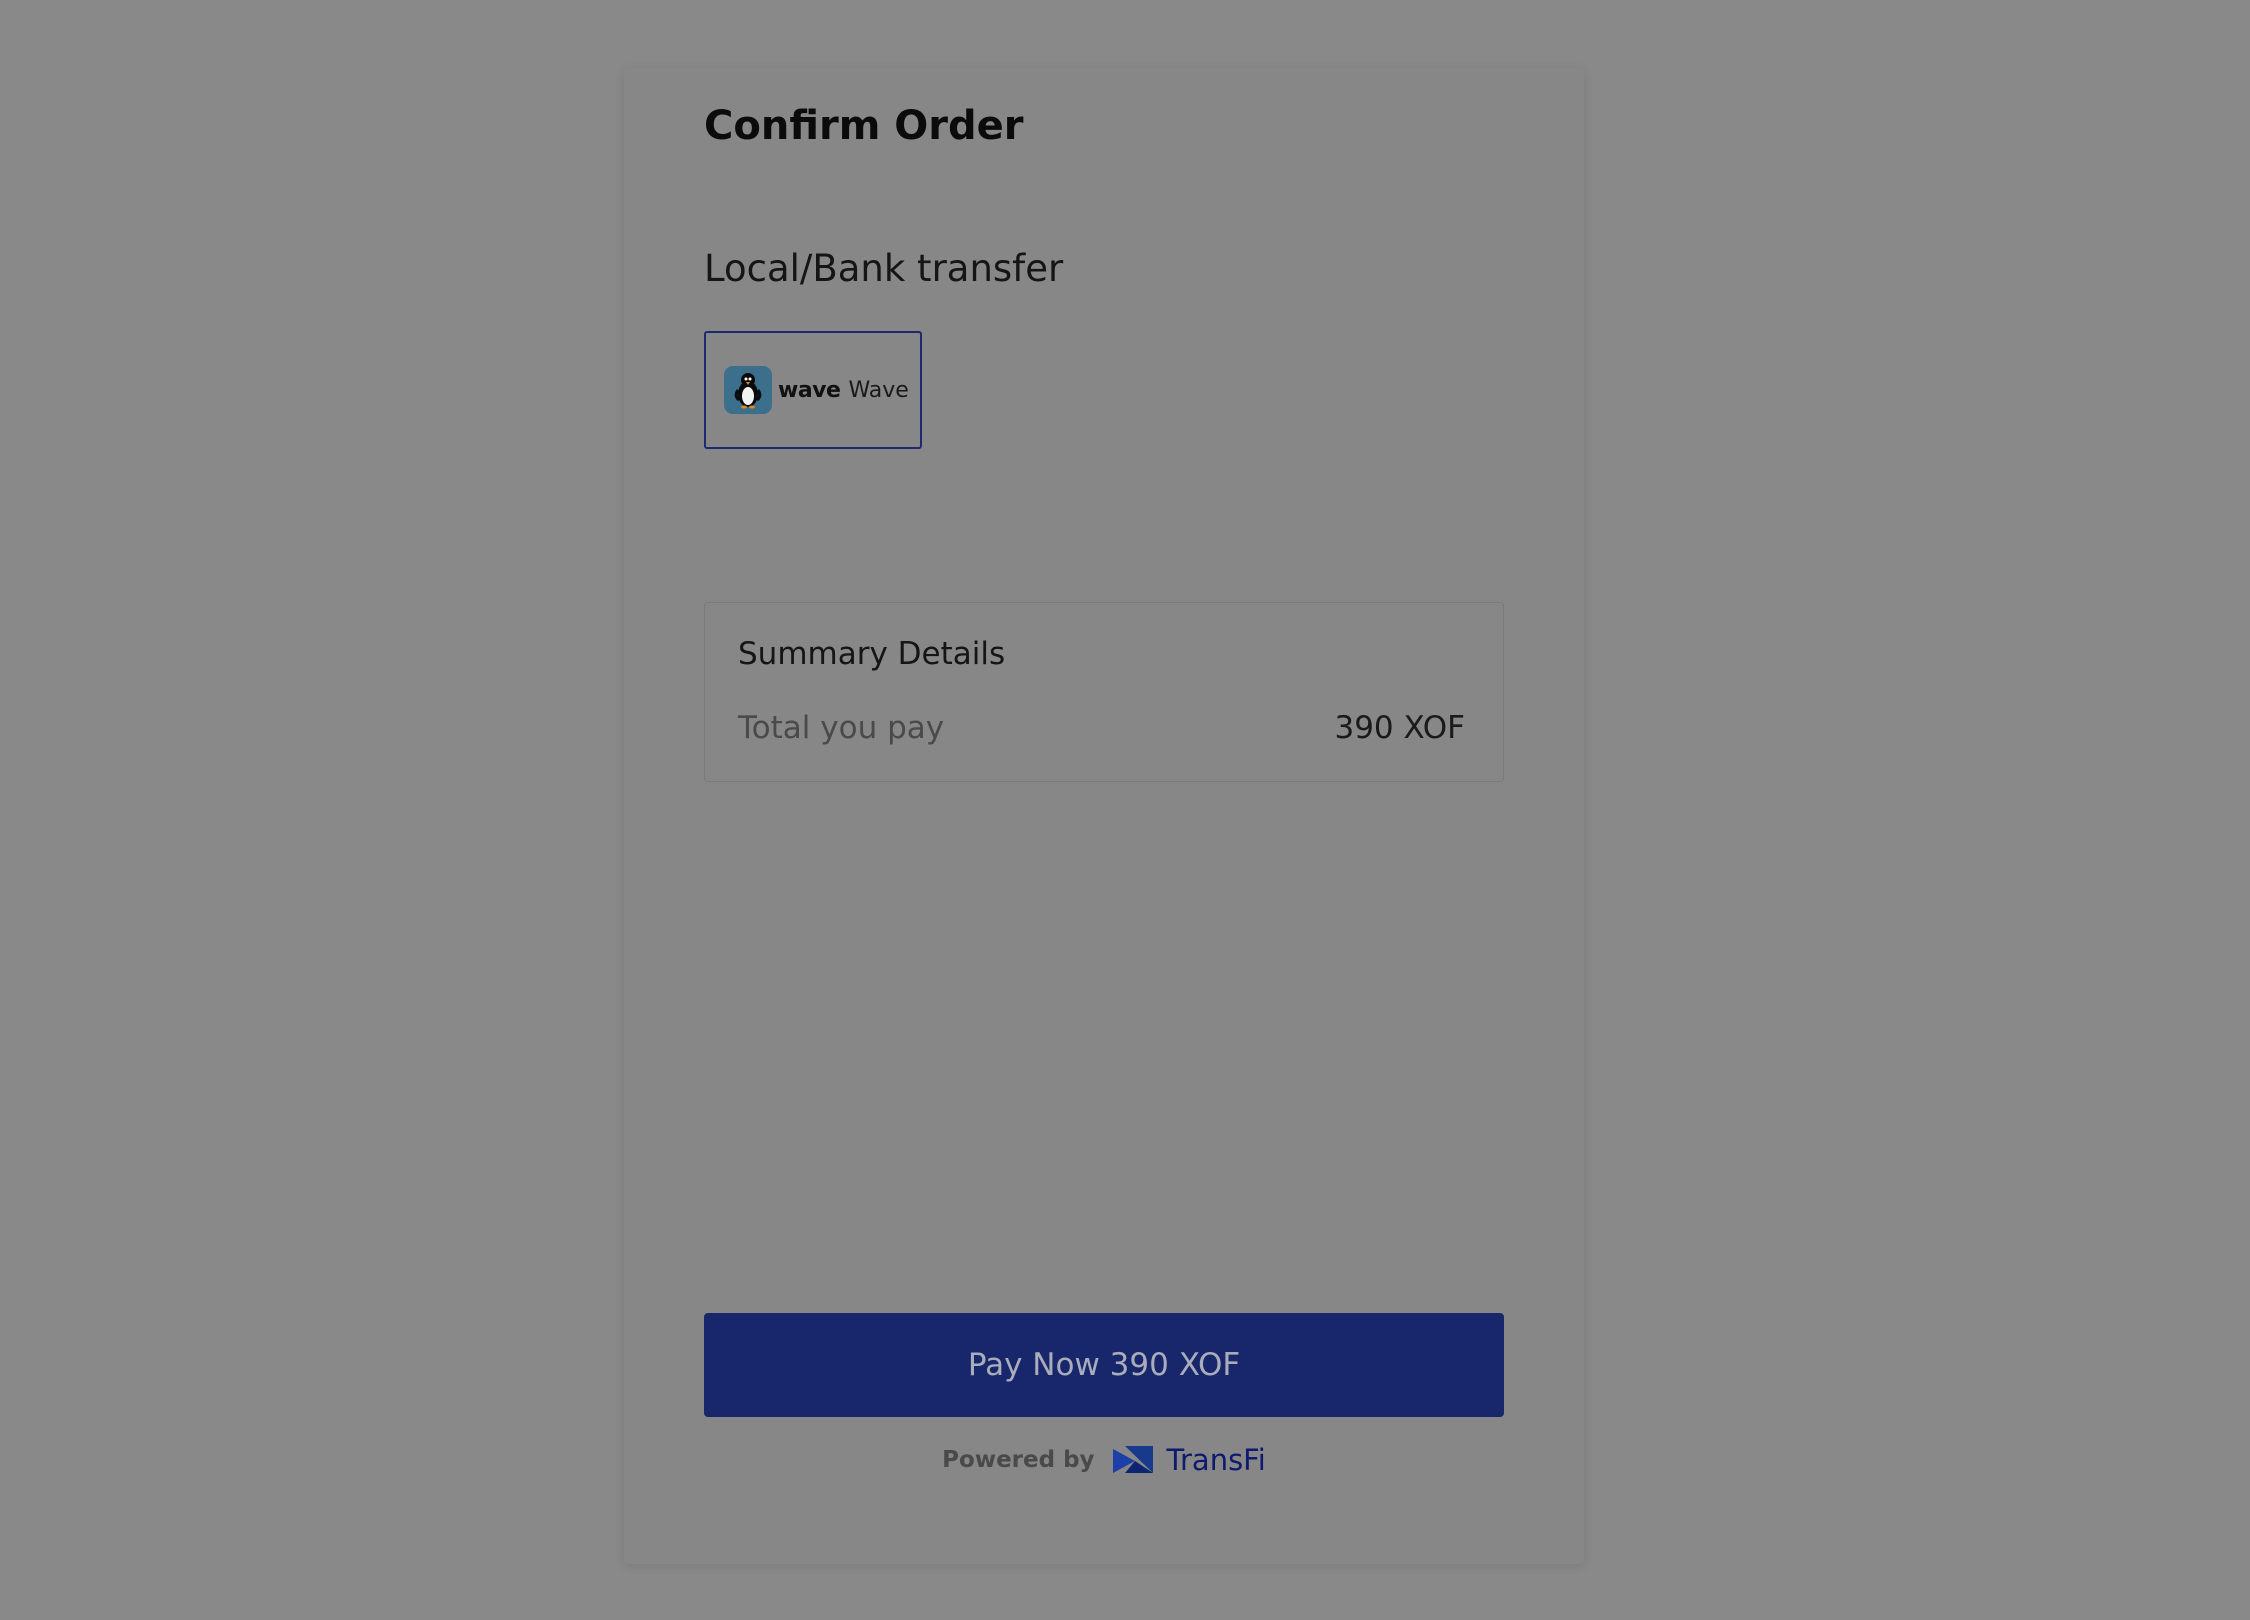  What do you see at coordinates (1216, 1460) in the screenshot?
I see `transfi-brand-name: TransFi` at bounding box center [1216, 1460].